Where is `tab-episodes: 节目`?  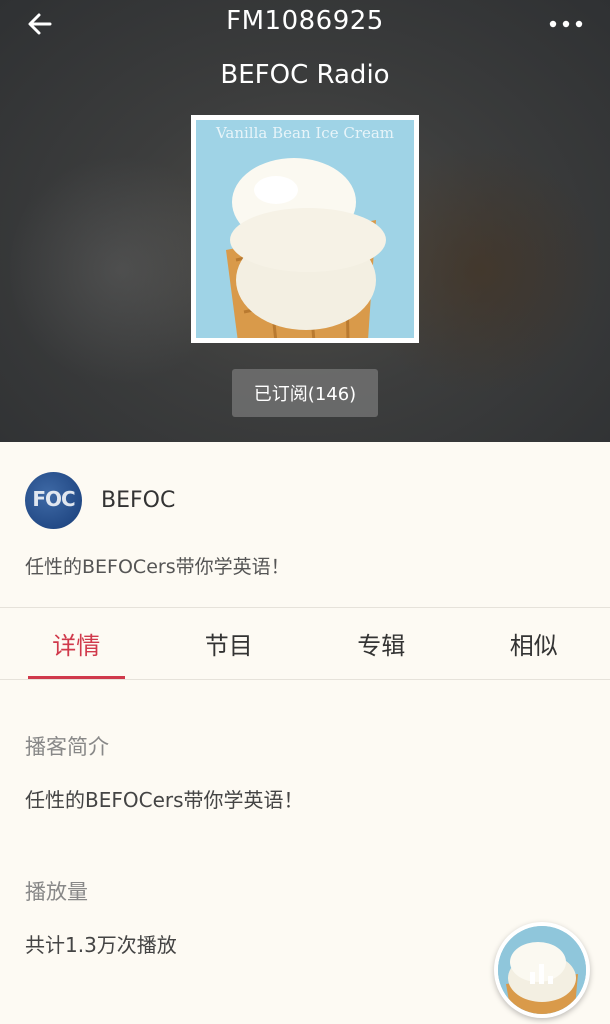
tab-episodes: 节目 is located at coordinates (229, 643).